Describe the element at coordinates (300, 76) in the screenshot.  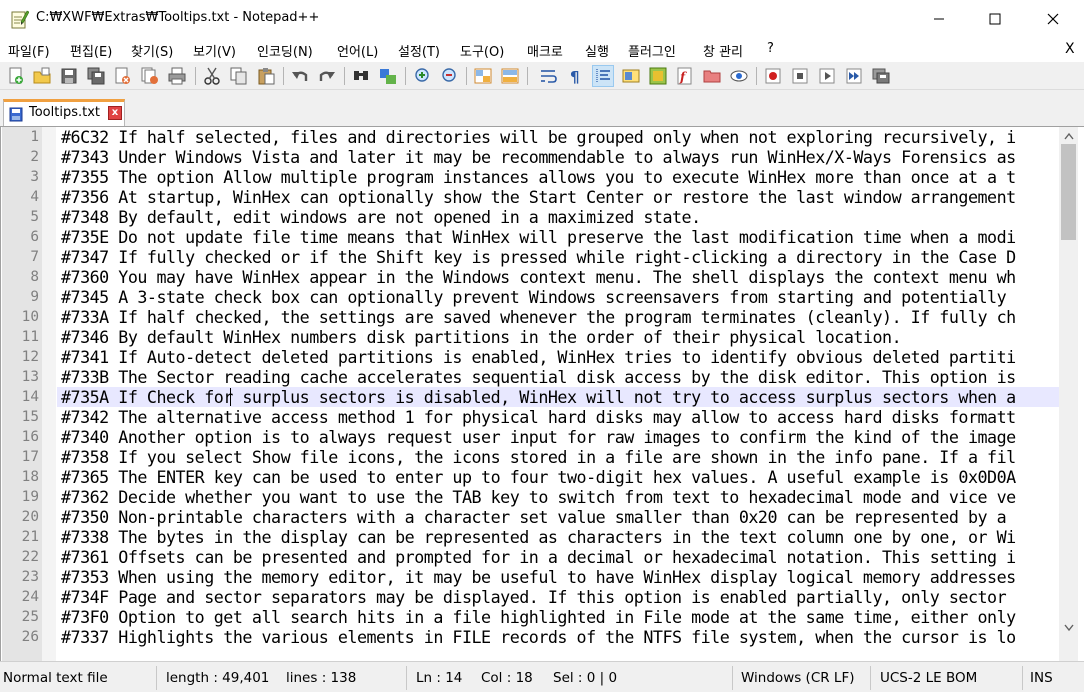
I see `undo-button` at that location.